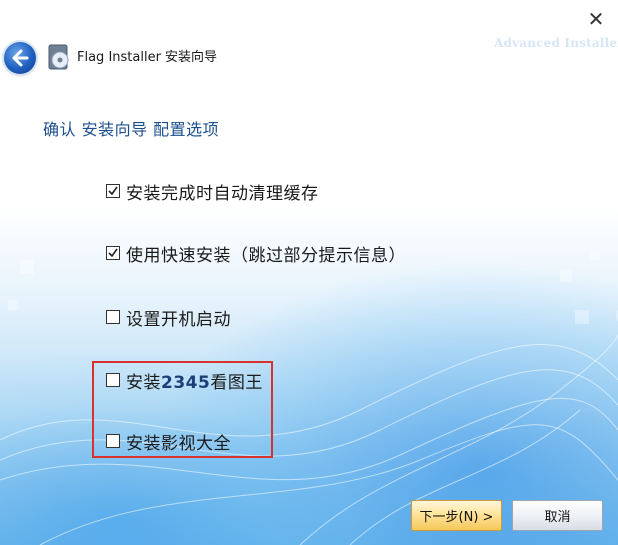 This screenshot has width=618, height=545. What do you see at coordinates (182, 409) in the screenshot?
I see `highlight-box` at bounding box center [182, 409].